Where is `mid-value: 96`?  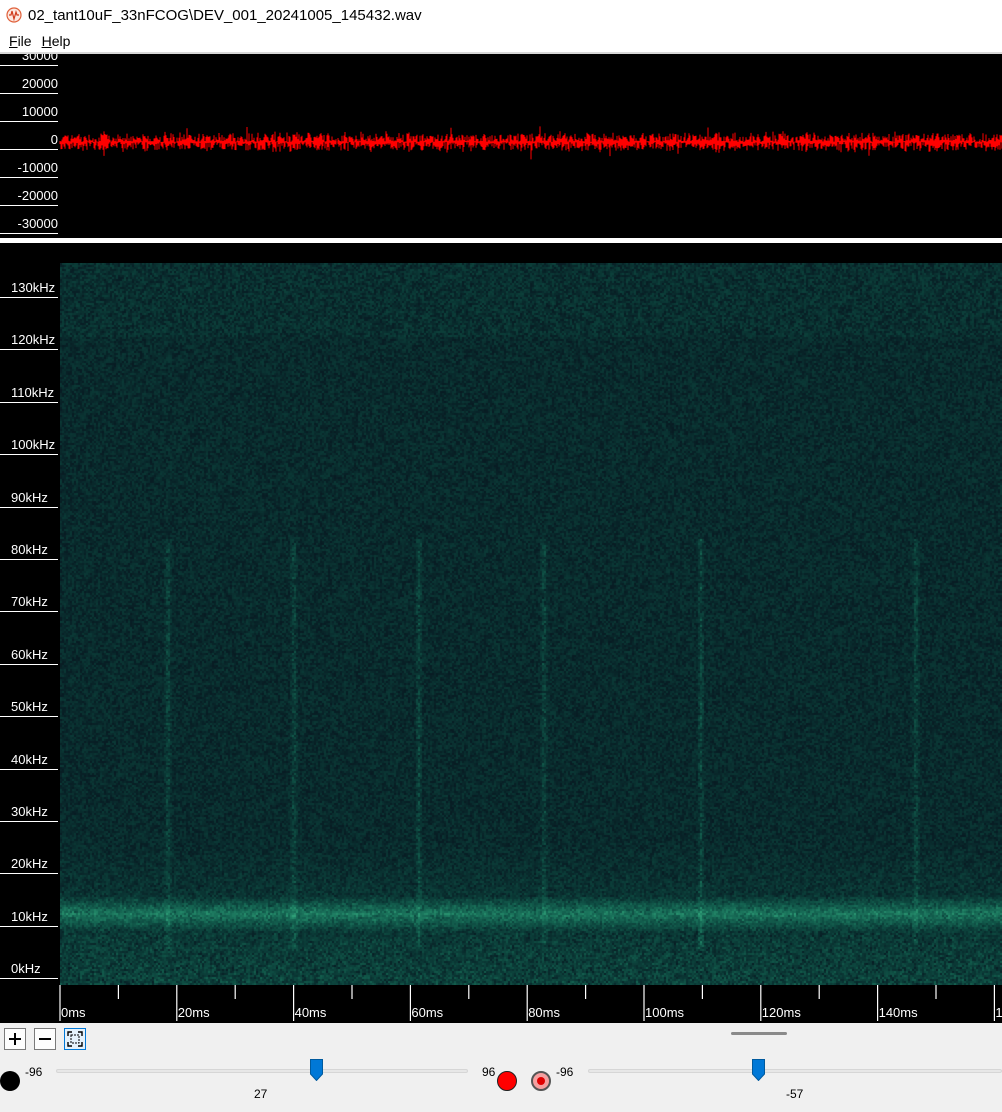 mid-value: 96 is located at coordinates (489, 1072).